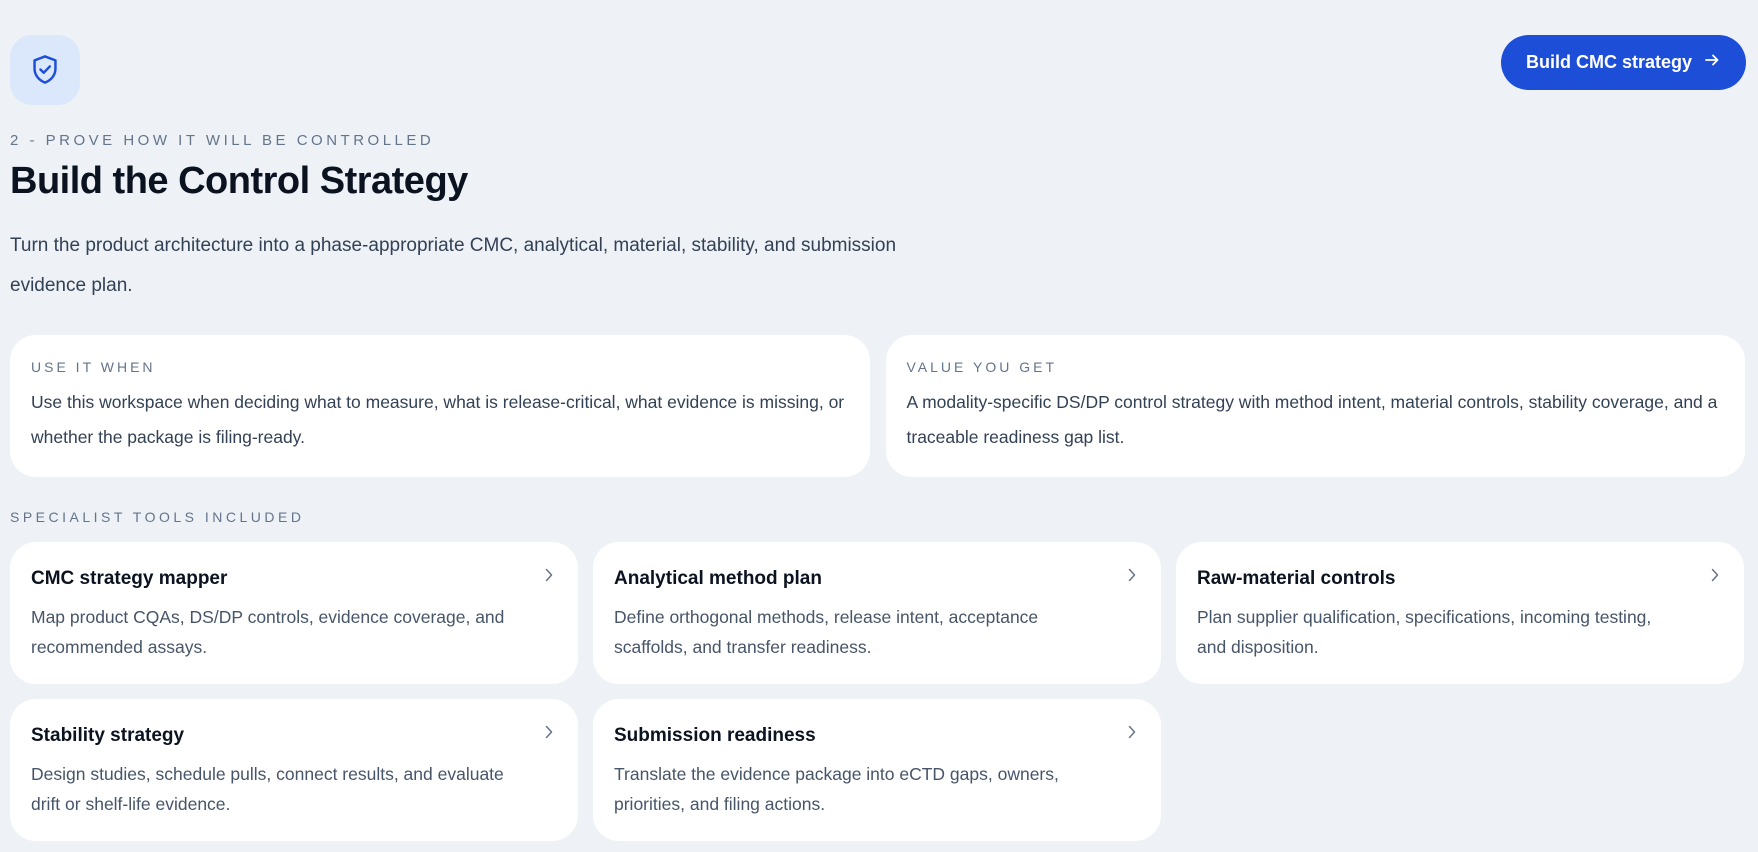 Image resolution: width=1758 pixels, height=852 pixels. Describe the element at coordinates (239, 181) in the screenshot. I see `page-title: Build the Control Strategy` at that location.